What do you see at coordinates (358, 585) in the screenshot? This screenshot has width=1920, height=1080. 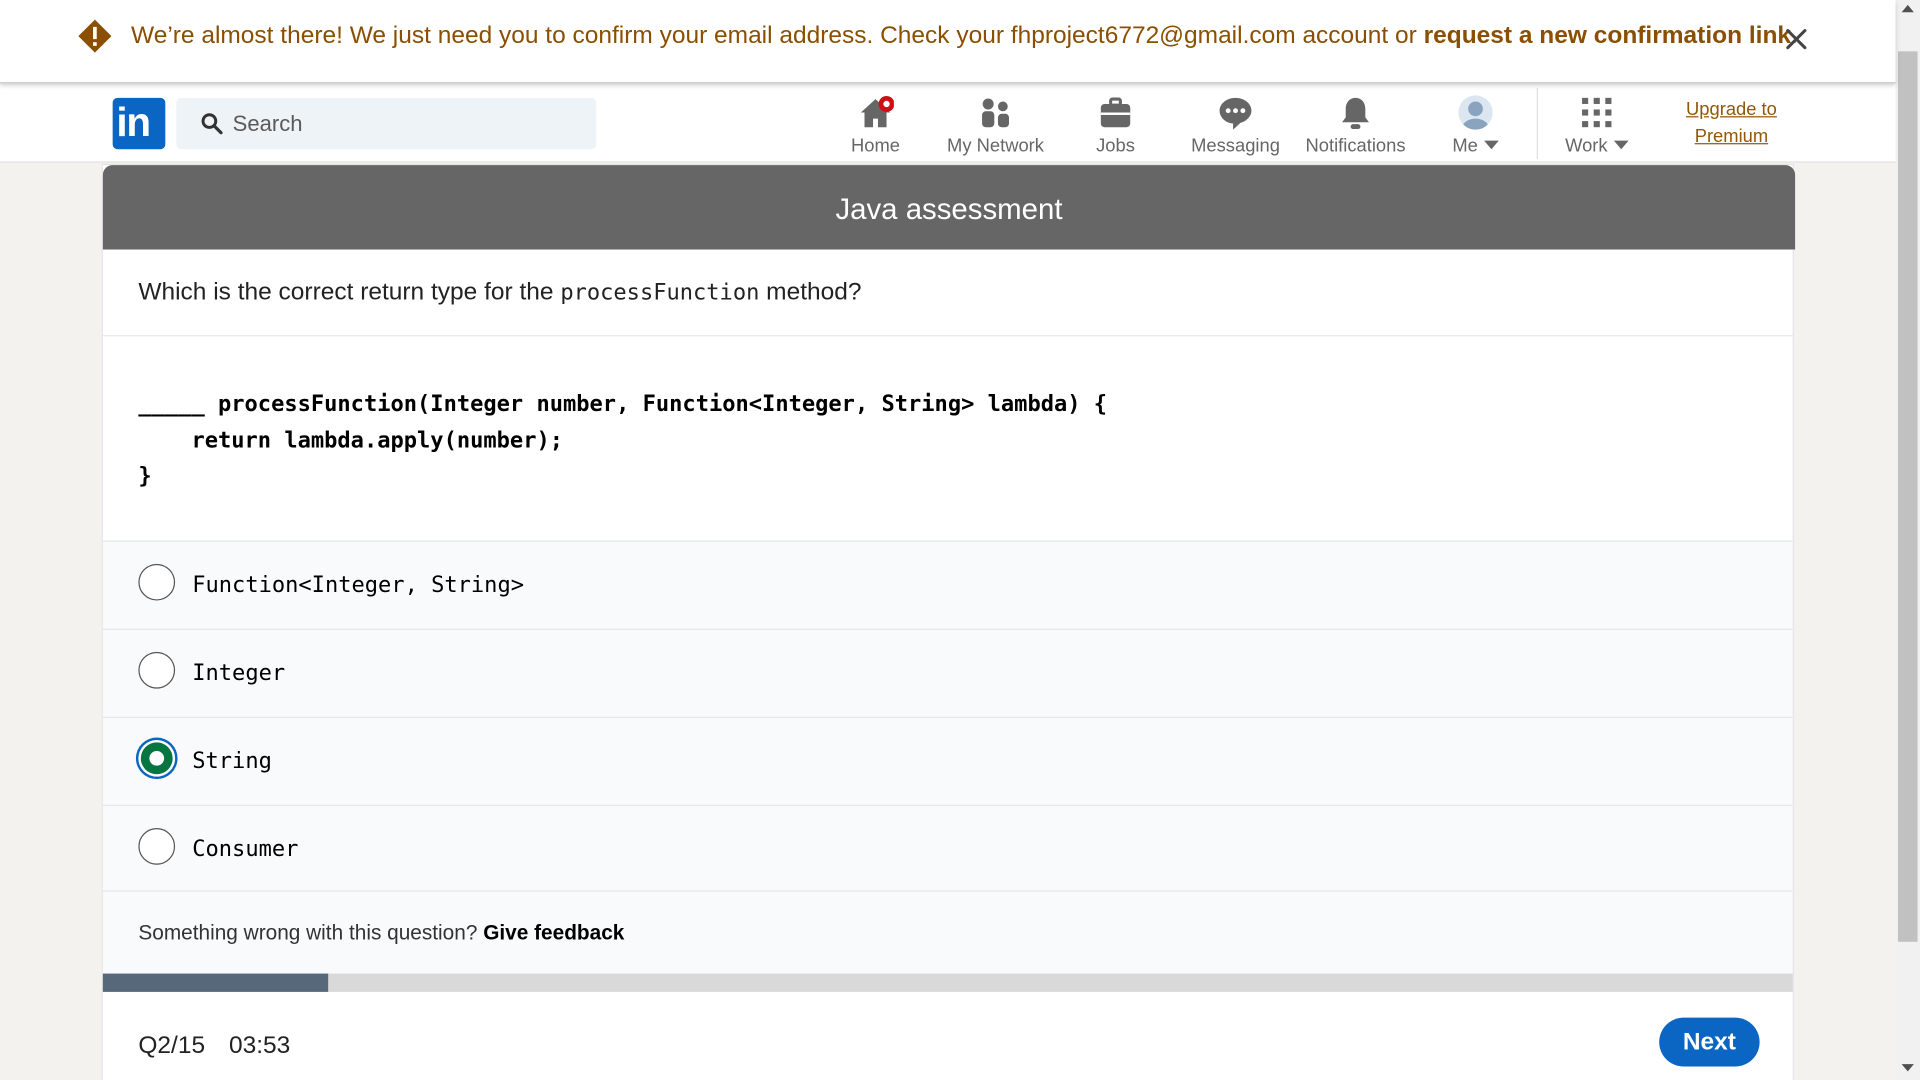 I see `answer-option-label: Function<Integer, String>` at bounding box center [358, 585].